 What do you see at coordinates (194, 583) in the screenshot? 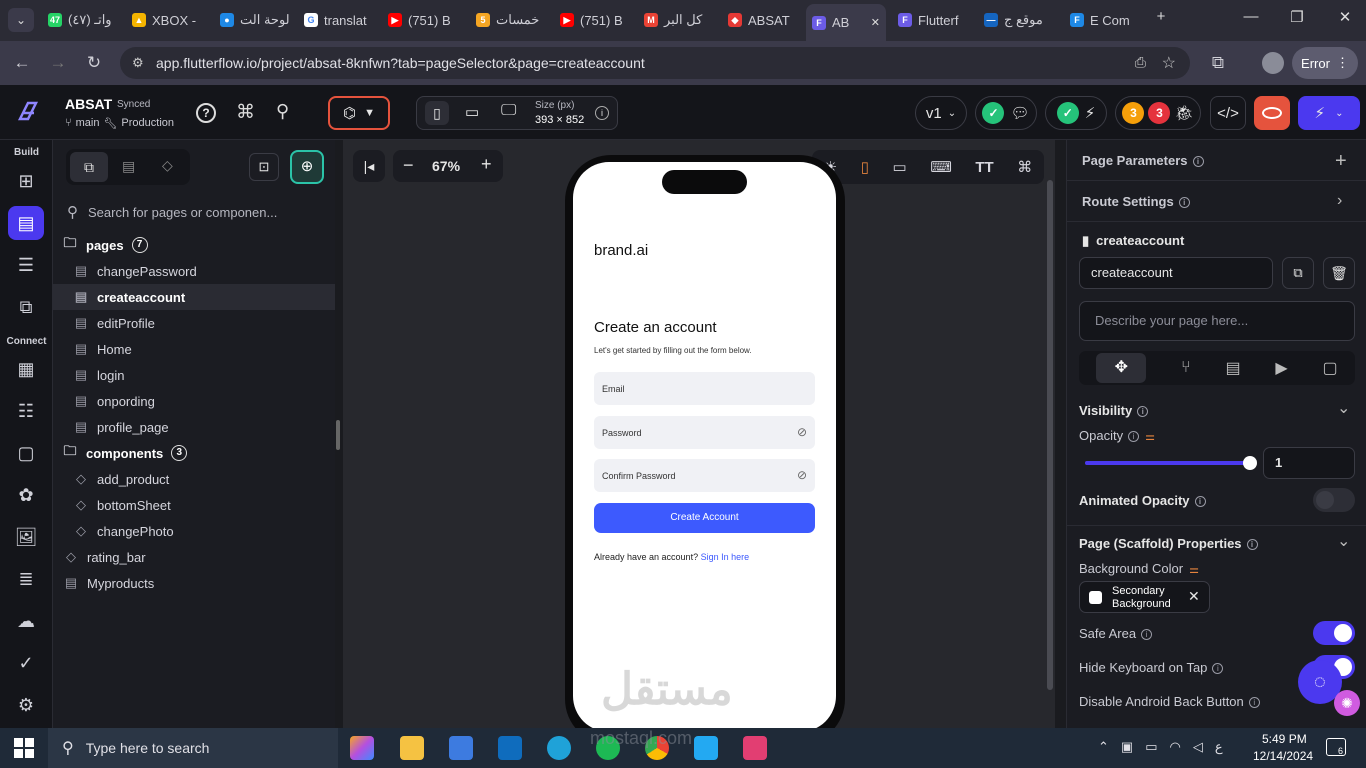
I see `tree-item: ▤ Myproducts` at bounding box center [194, 583].